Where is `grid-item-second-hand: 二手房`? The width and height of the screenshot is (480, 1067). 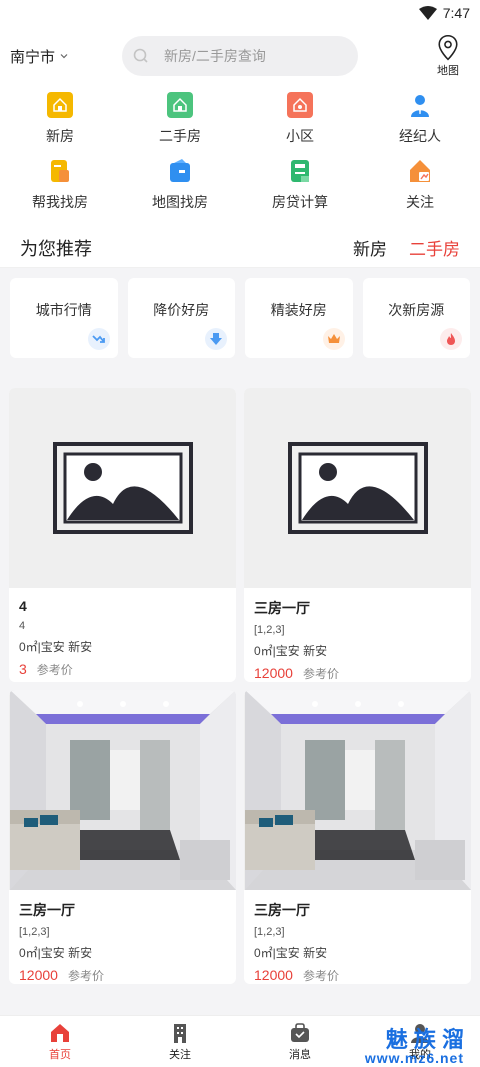 grid-item-second-hand: 二手房 is located at coordinates (180, 125).